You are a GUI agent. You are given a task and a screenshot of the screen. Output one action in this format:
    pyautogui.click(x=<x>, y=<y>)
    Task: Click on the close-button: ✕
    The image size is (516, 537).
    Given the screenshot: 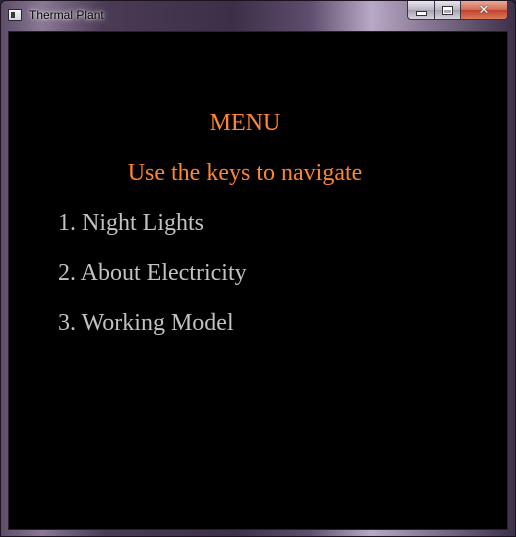 What is the action you would take?
    pyautogui.click(x=484, y=10)
    